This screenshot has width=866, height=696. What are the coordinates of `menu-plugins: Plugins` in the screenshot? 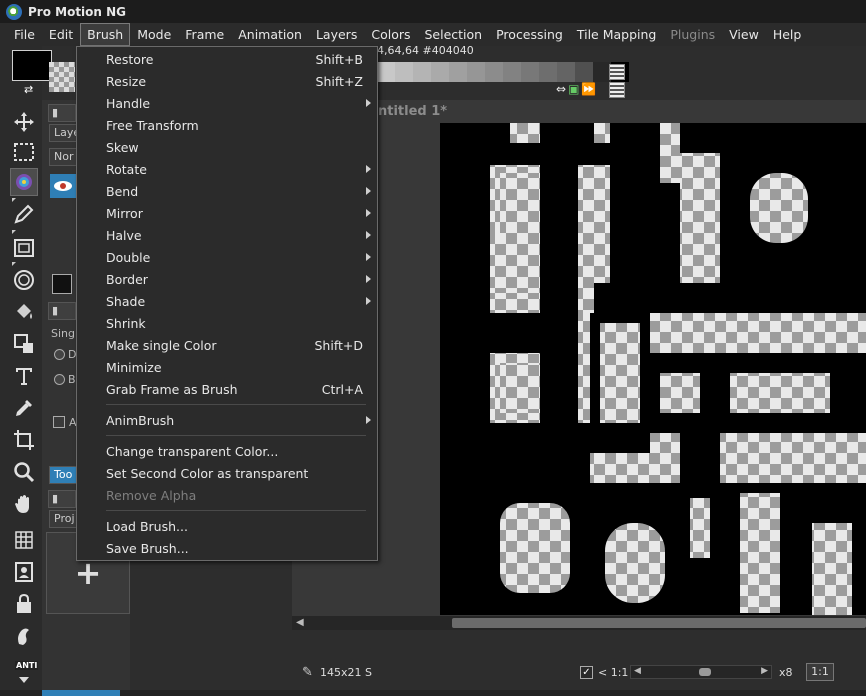 It's located at (692, 34).